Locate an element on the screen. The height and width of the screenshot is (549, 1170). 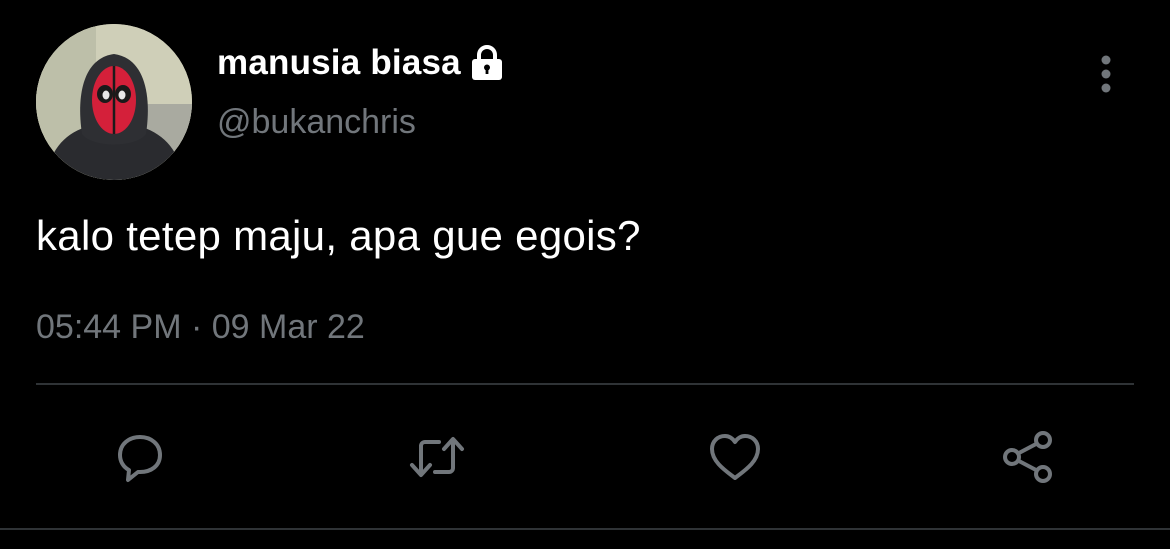
display-name: manusia biasa is located at coordinates (339, 63).